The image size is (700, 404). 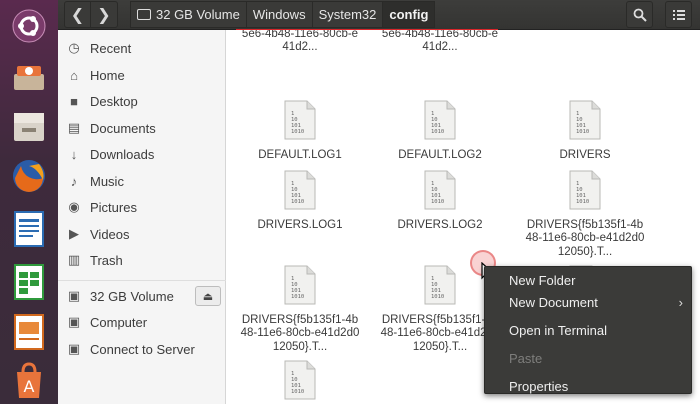 I want to click on crumb-label: System32, so click(x=347, y=14).